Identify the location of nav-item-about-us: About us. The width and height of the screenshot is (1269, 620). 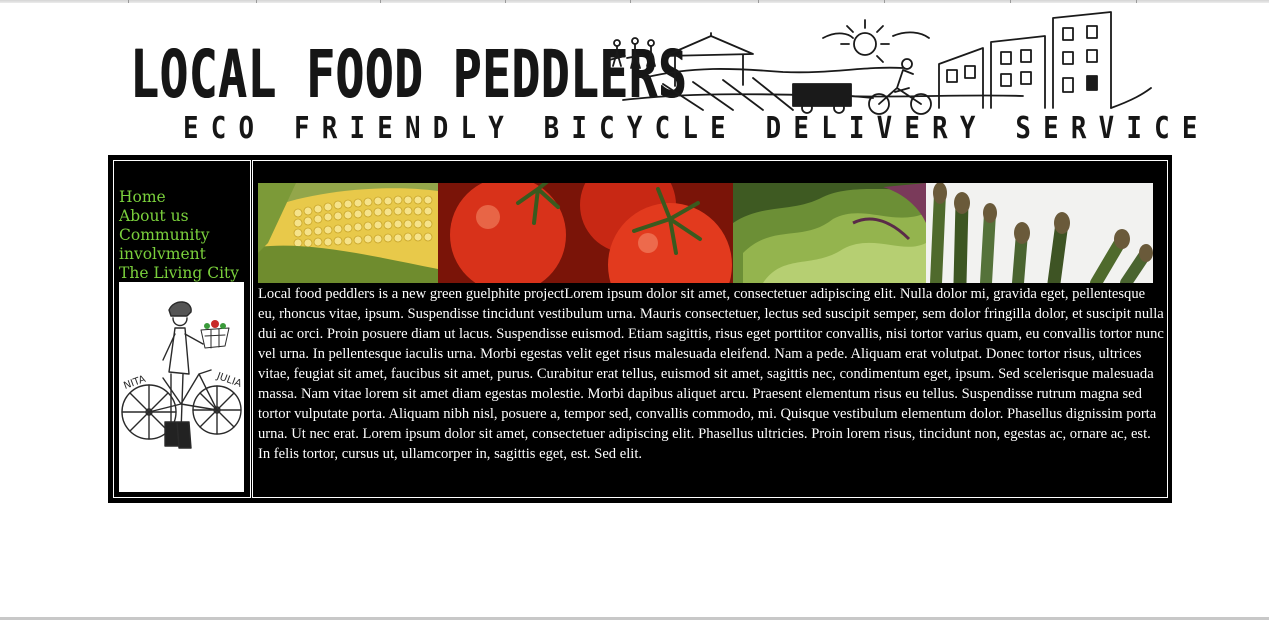
(179, 215).